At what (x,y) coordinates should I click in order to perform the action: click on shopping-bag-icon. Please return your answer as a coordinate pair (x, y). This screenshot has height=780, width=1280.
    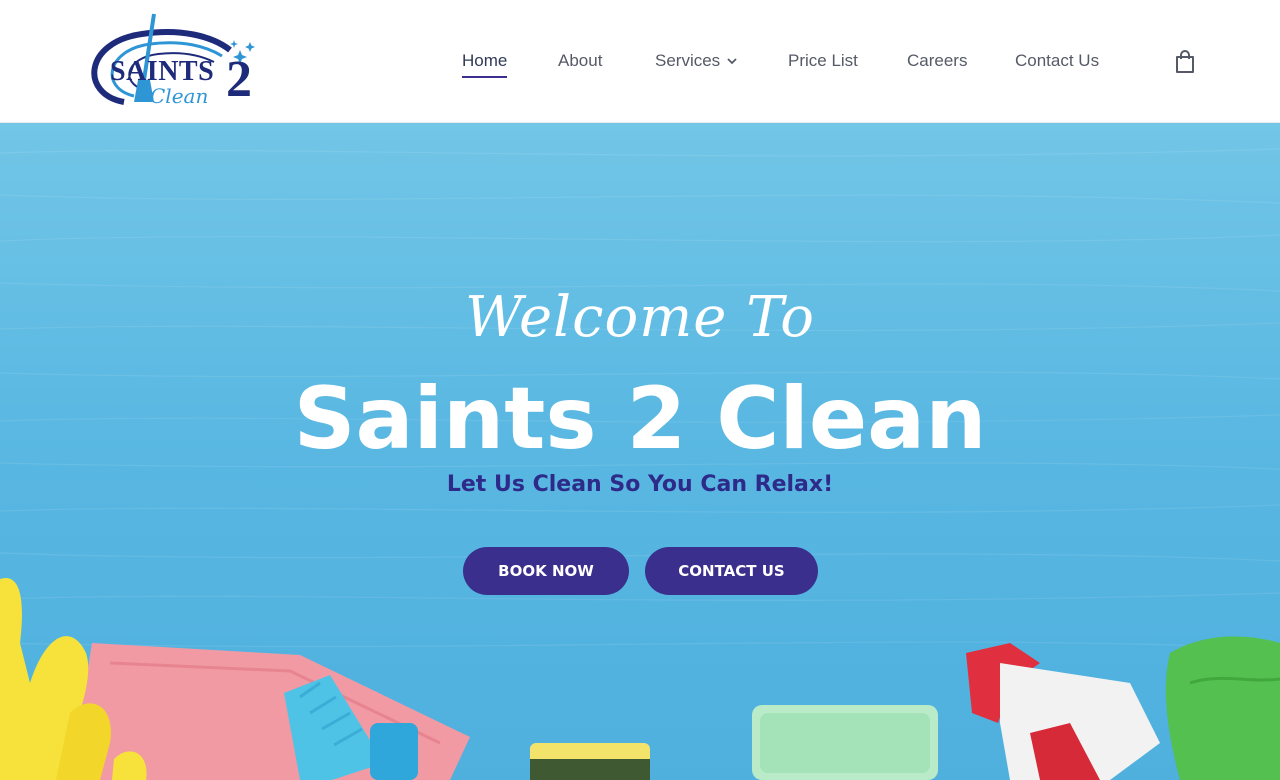
    Looking at the image, I should click on (1185, 62).